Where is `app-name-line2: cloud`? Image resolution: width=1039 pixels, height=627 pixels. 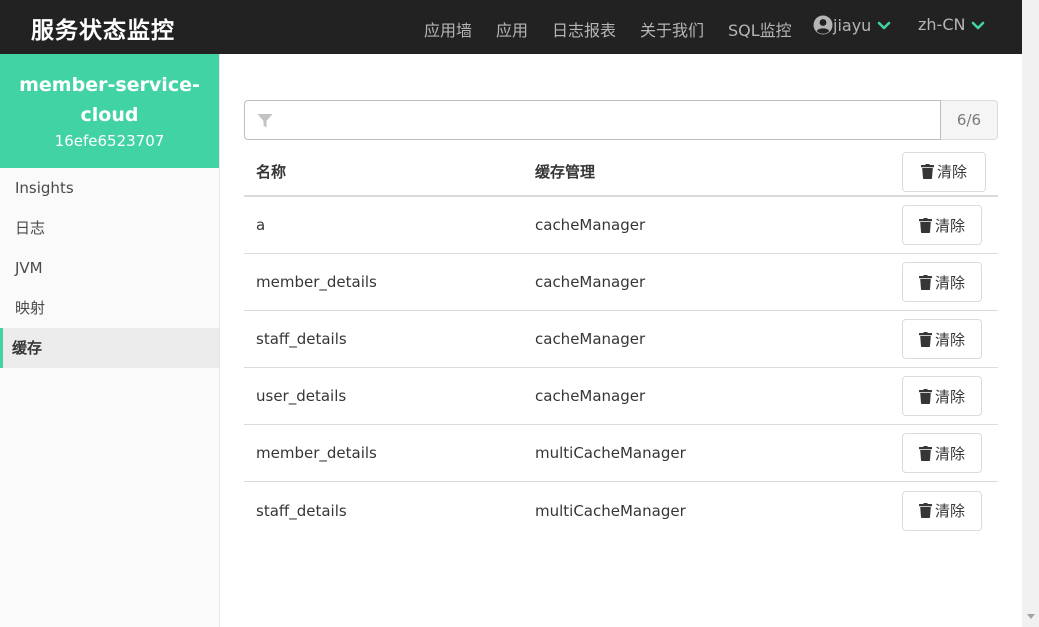
app-name-line2: cloud is located at coordinates (109, 115).